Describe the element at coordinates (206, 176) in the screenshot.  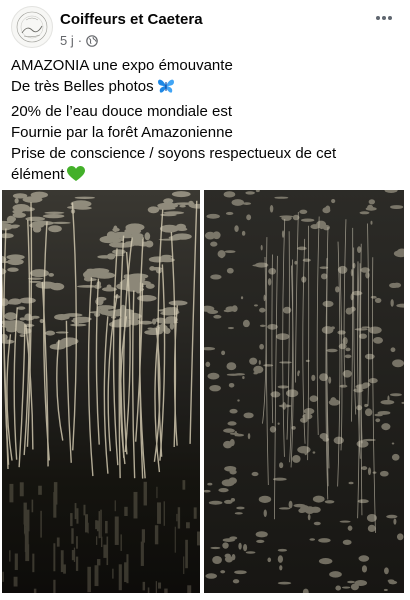
I see `caption-line: élément` at that location.